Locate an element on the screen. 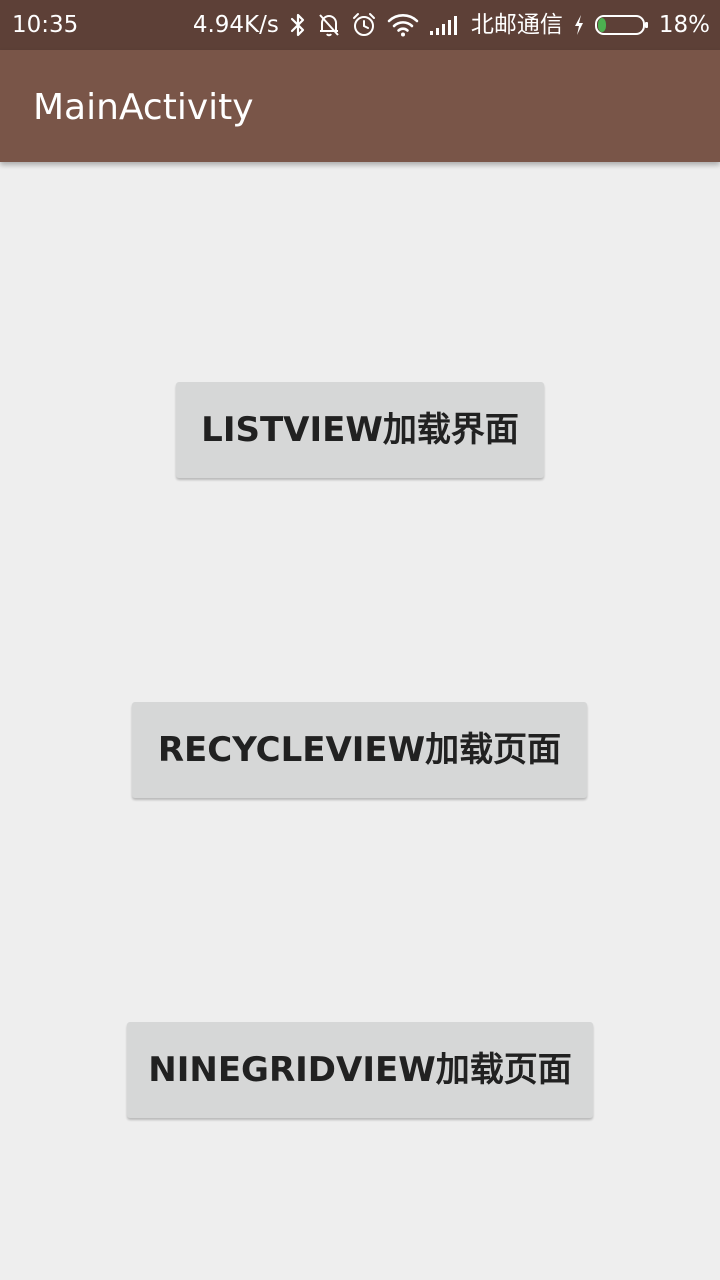 The width and height of the screenshot is (720, 1280). status-icons: 4.94K/s 北邮通信 18% is located at coordinates (451, 25).